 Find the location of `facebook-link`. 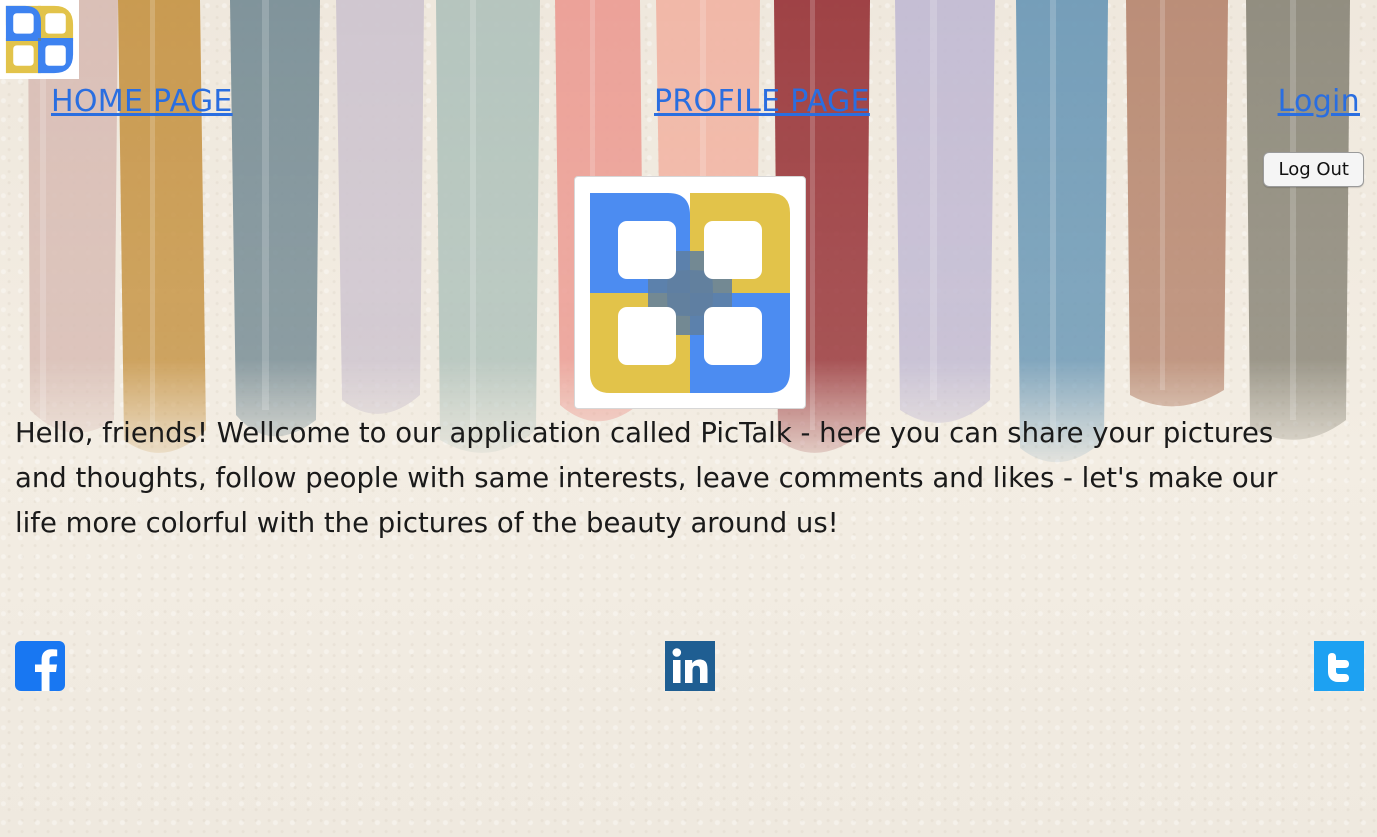

facebook-link is located at coordinates (40, 666).